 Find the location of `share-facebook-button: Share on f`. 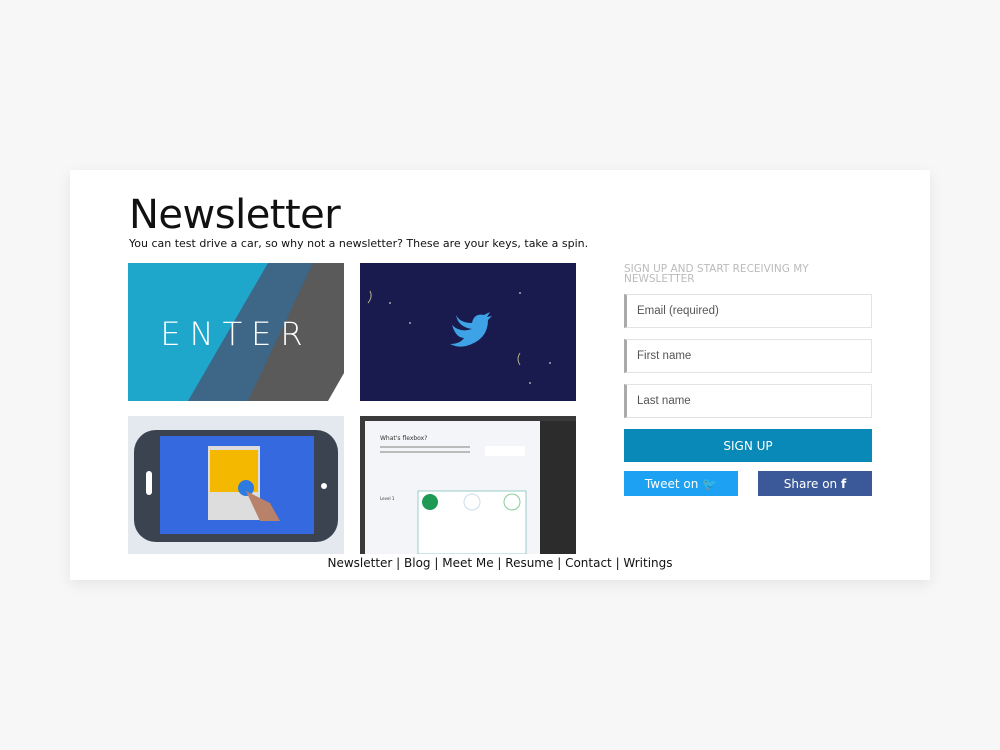

share-facebook-button: Share on f is located at coordinates (815, 483).